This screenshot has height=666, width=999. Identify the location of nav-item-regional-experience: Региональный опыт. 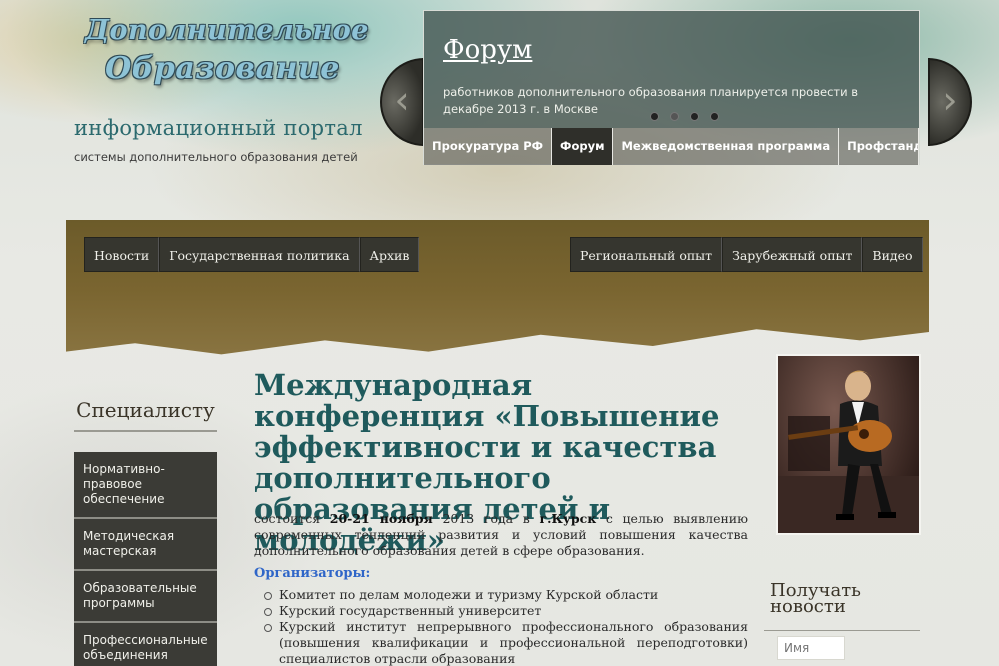
(646, 254).